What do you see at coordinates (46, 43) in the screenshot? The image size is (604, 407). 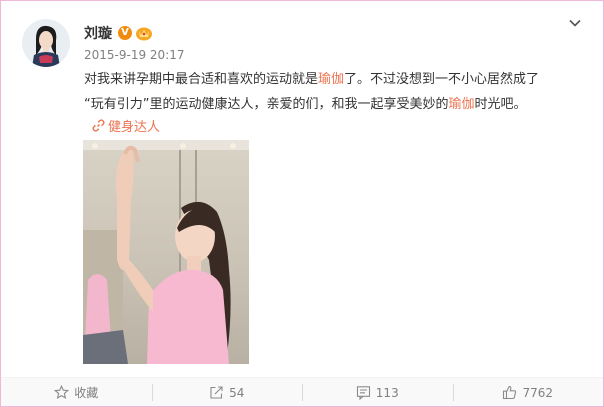 I see `avatar` at bounding box center [46, 43].